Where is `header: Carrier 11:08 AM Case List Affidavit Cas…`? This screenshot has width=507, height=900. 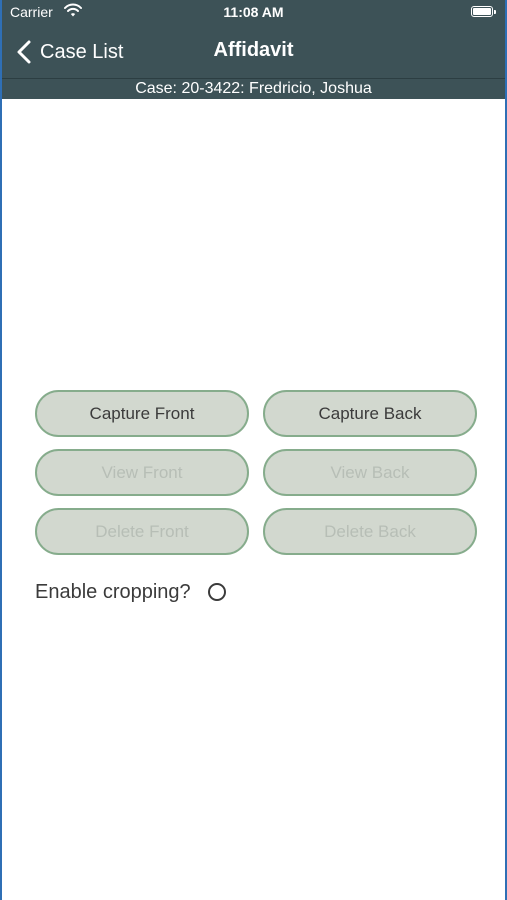
header: Carrier 11:08 AM Case List Affidavit Cas… is located at coordinates (253, 49).